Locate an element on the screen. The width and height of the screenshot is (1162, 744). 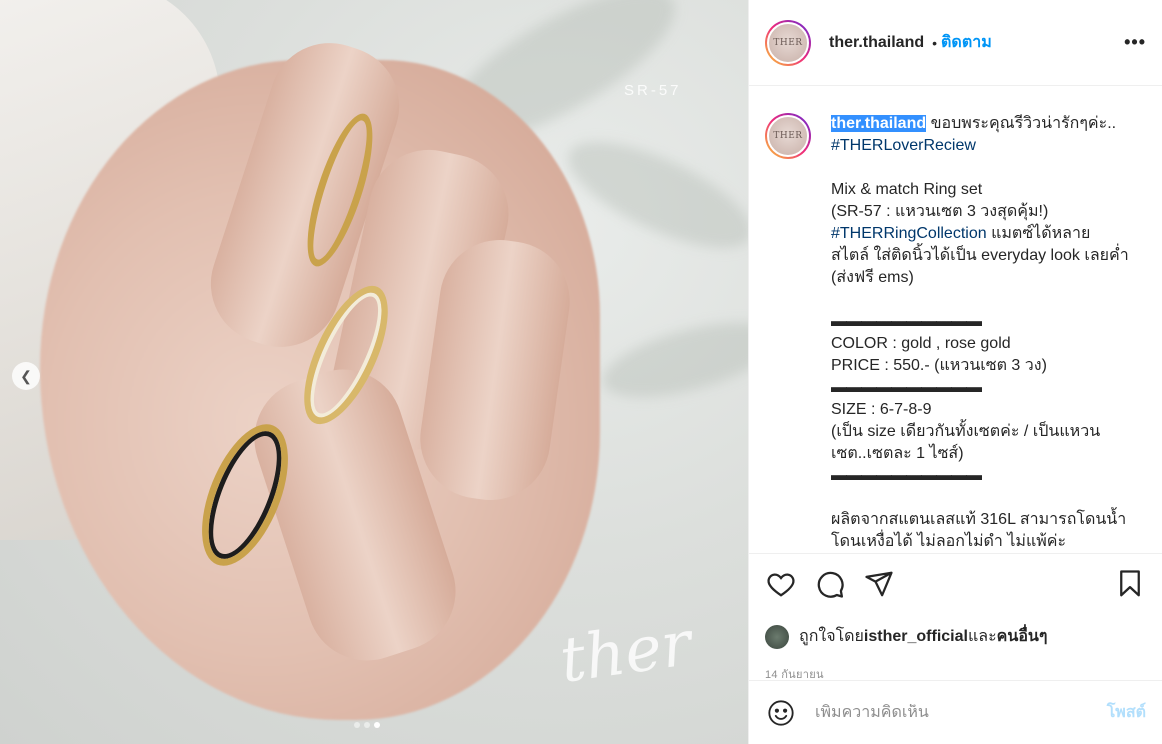
hashtag-link: #THERLoverReciew is located at coordinates (903, 145).